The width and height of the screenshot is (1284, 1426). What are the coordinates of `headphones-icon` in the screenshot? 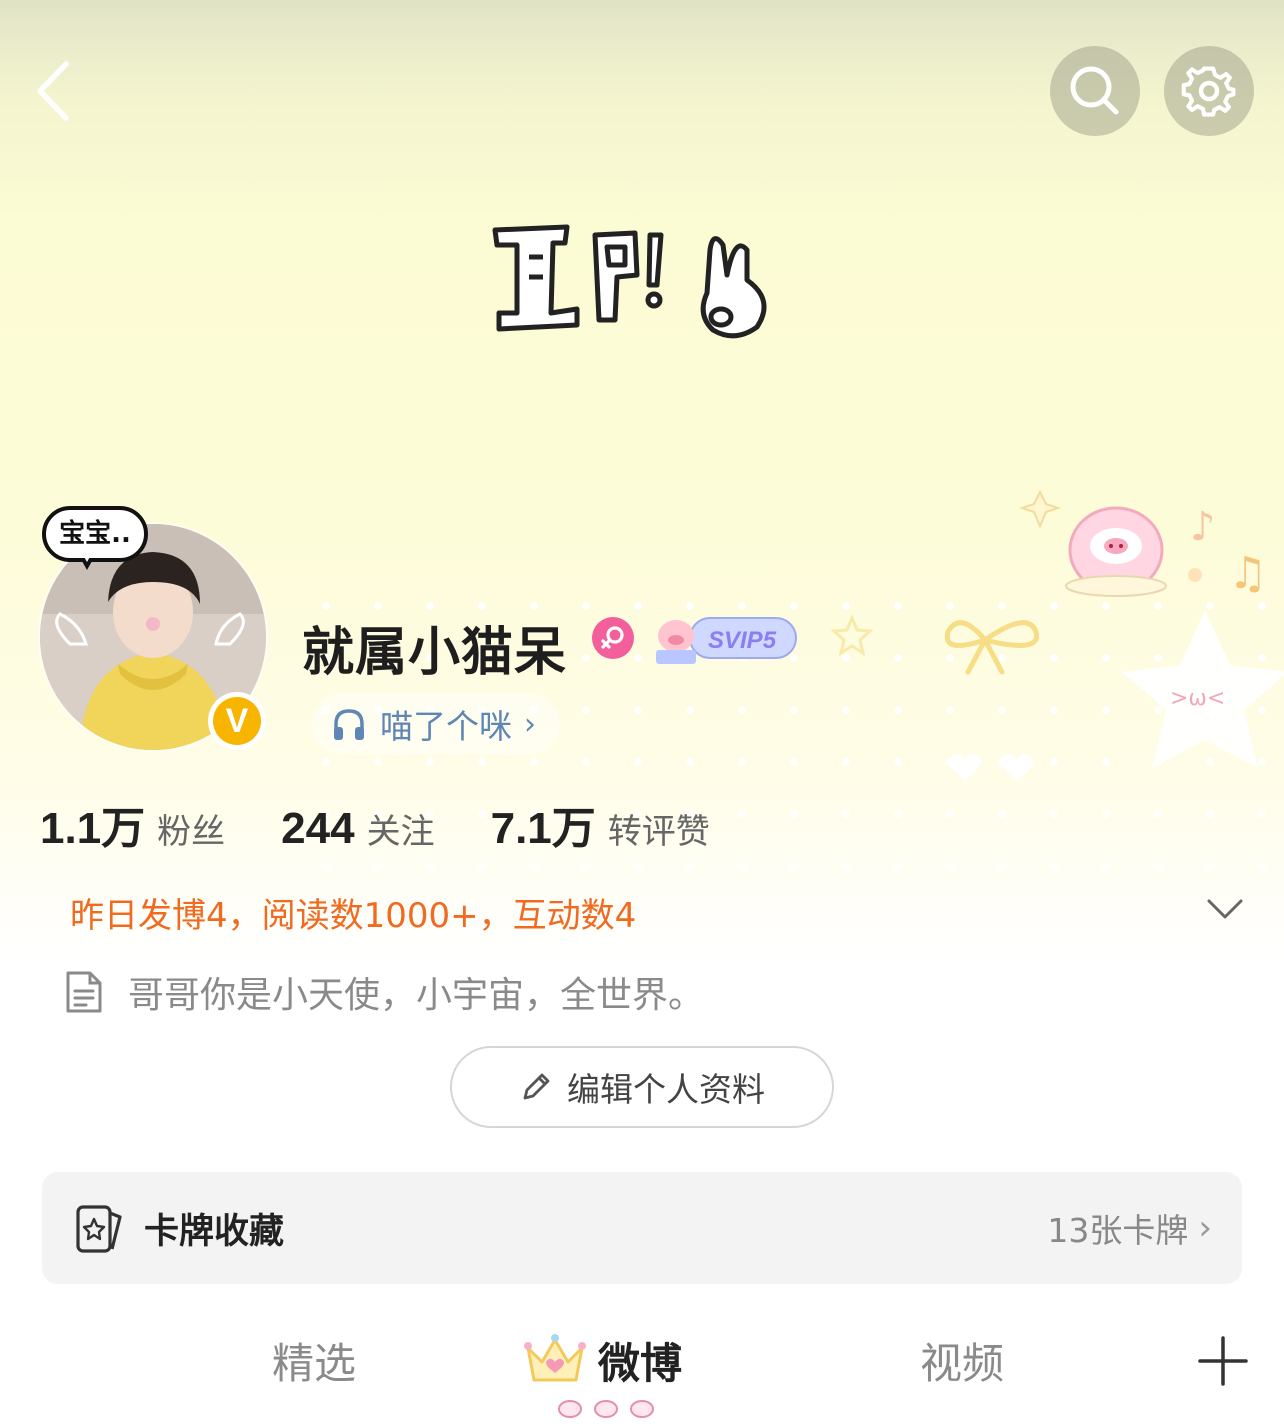 It's located at (349, 724).